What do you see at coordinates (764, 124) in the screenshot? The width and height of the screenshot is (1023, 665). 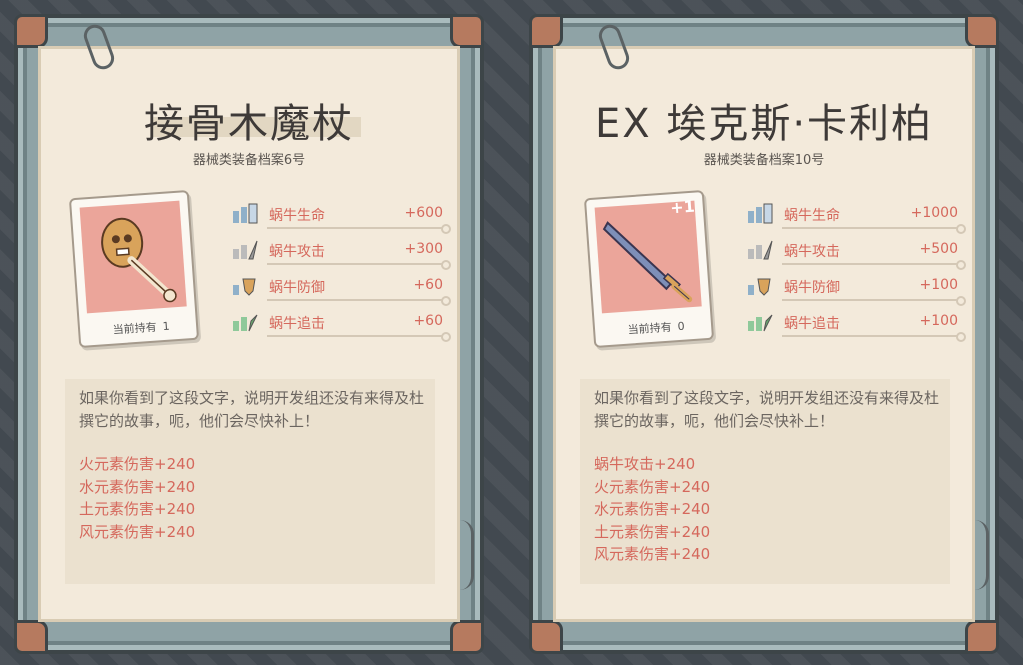 I see `equipment-title: EX 埃克斯·卡利柏` at bounding box center [764, 124].